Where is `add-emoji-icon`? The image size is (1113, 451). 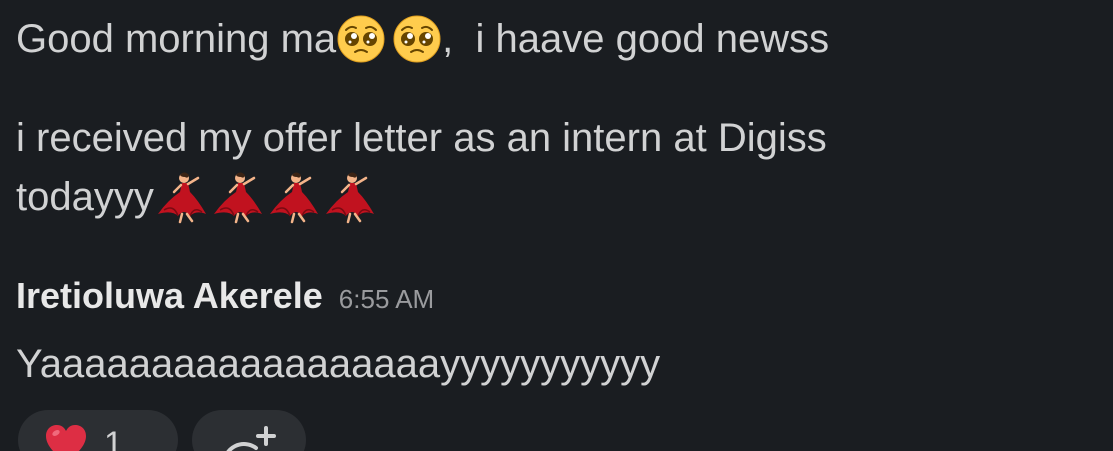 add-emoji-icon is located at coordinates (251, 438).